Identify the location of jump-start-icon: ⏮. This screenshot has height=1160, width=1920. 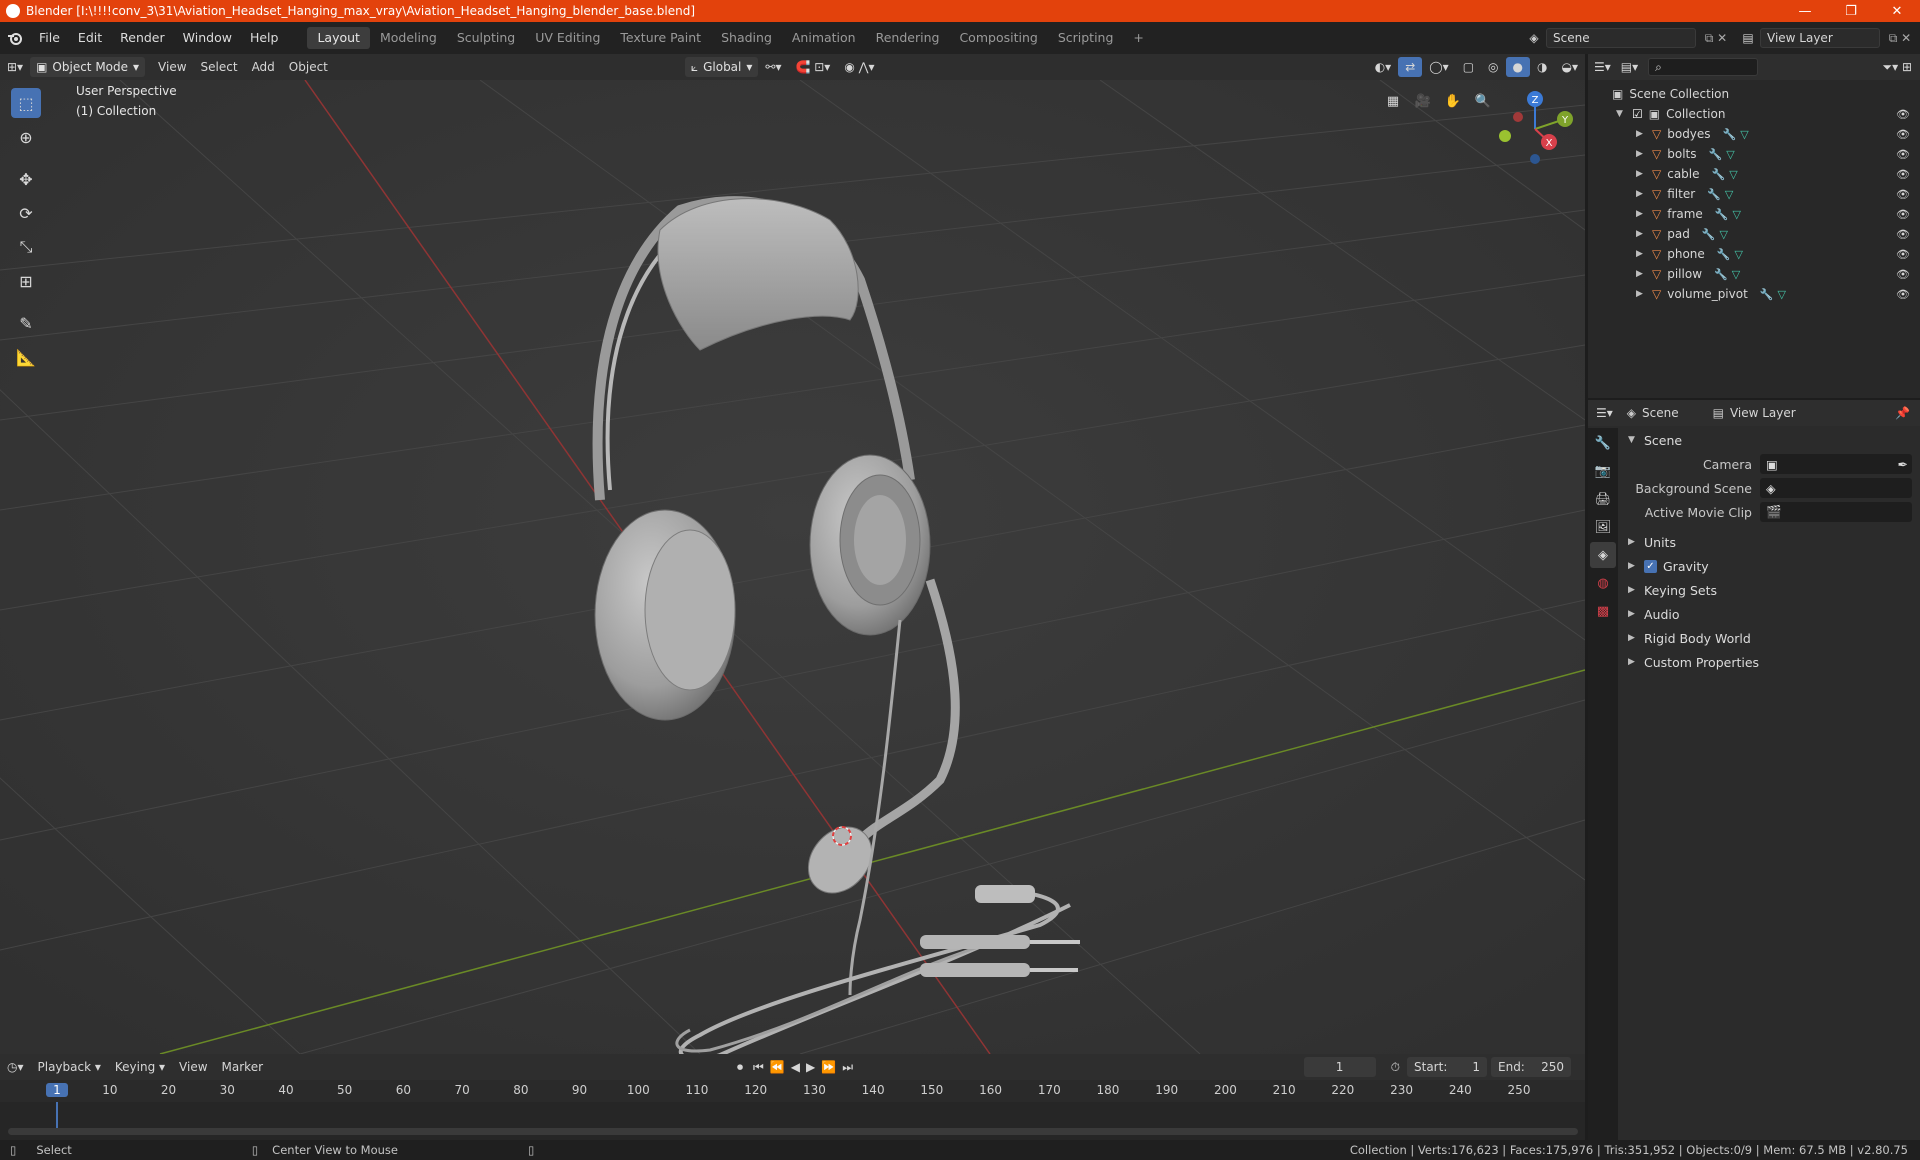
(758, 1067).